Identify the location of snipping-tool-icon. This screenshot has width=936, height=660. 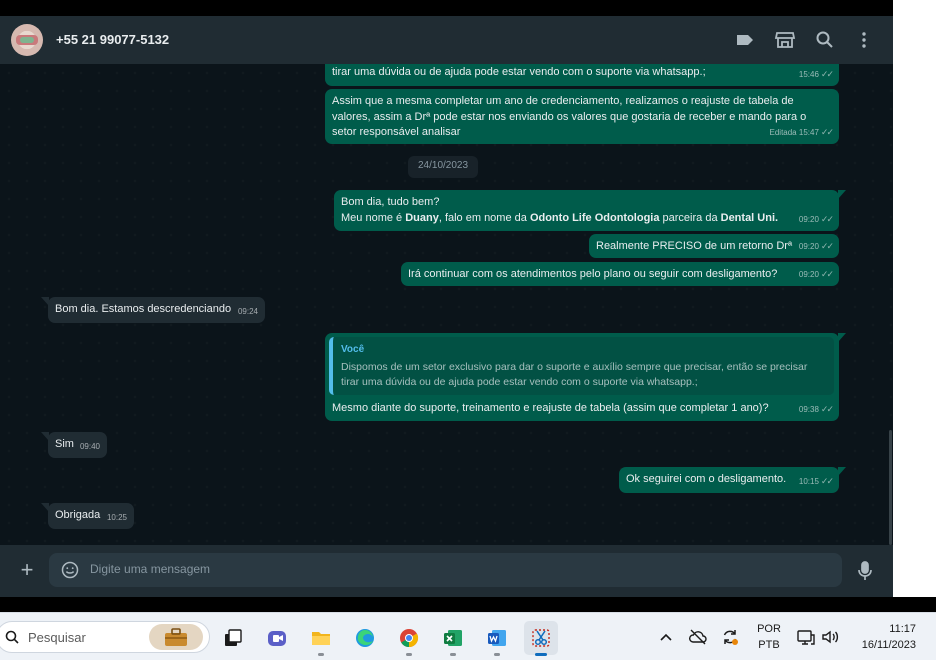
(541, 638).